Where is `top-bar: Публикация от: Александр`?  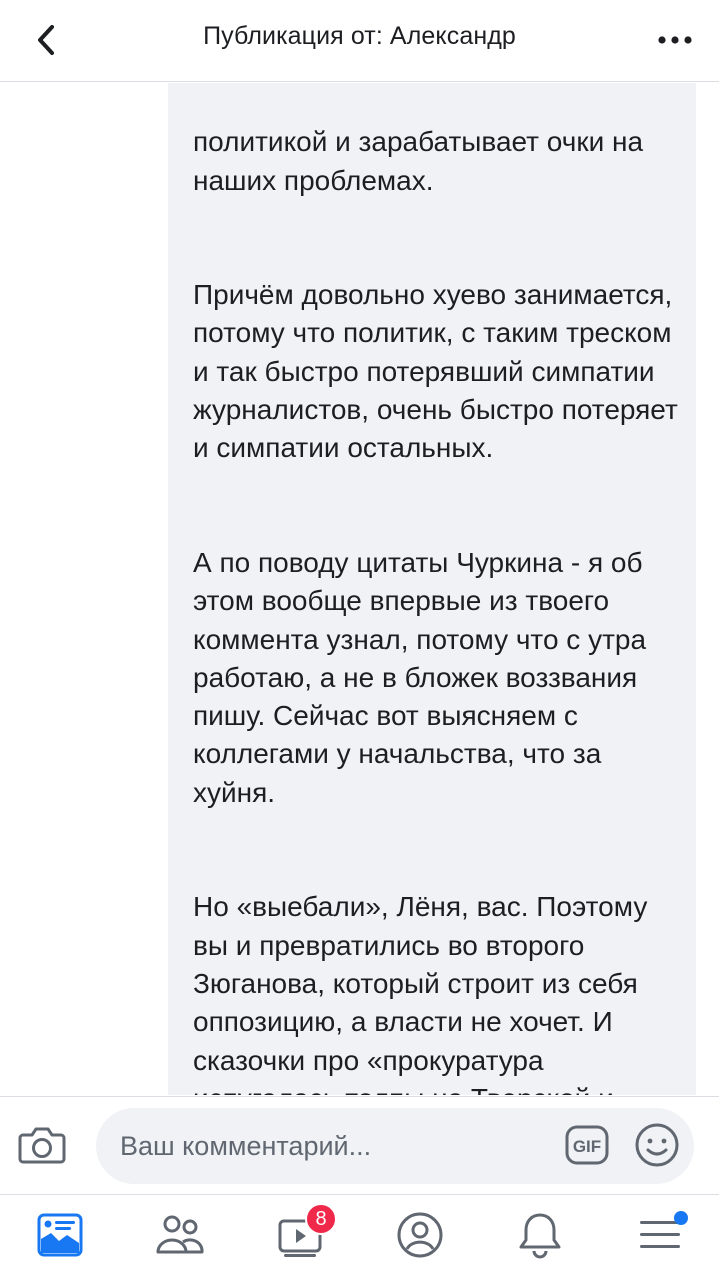
top-bar: Публикация от: Александр is located at coordinates (359, 41).